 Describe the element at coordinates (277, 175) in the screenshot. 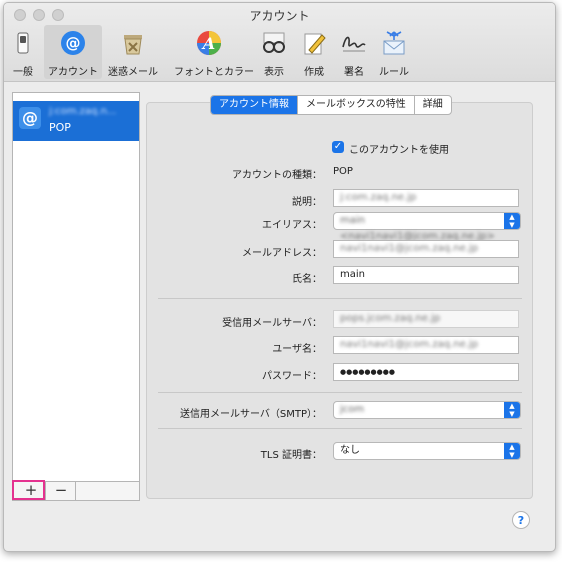

I see `account-type-label: アカウントの種類：` at that location.